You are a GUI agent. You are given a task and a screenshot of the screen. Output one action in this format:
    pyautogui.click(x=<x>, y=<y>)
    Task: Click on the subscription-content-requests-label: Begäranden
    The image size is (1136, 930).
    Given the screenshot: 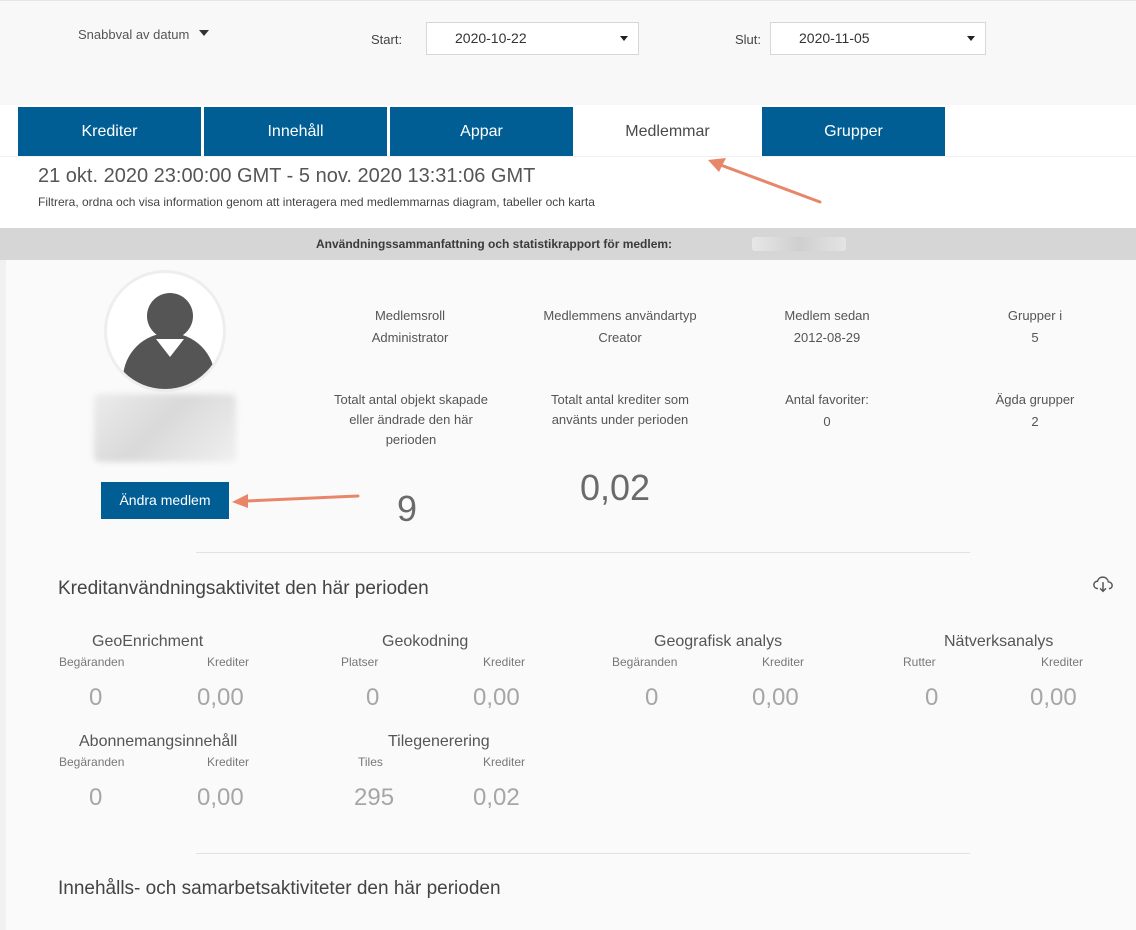 What is the action you would take?
    pyautogui.click(x=92, y=762)
    